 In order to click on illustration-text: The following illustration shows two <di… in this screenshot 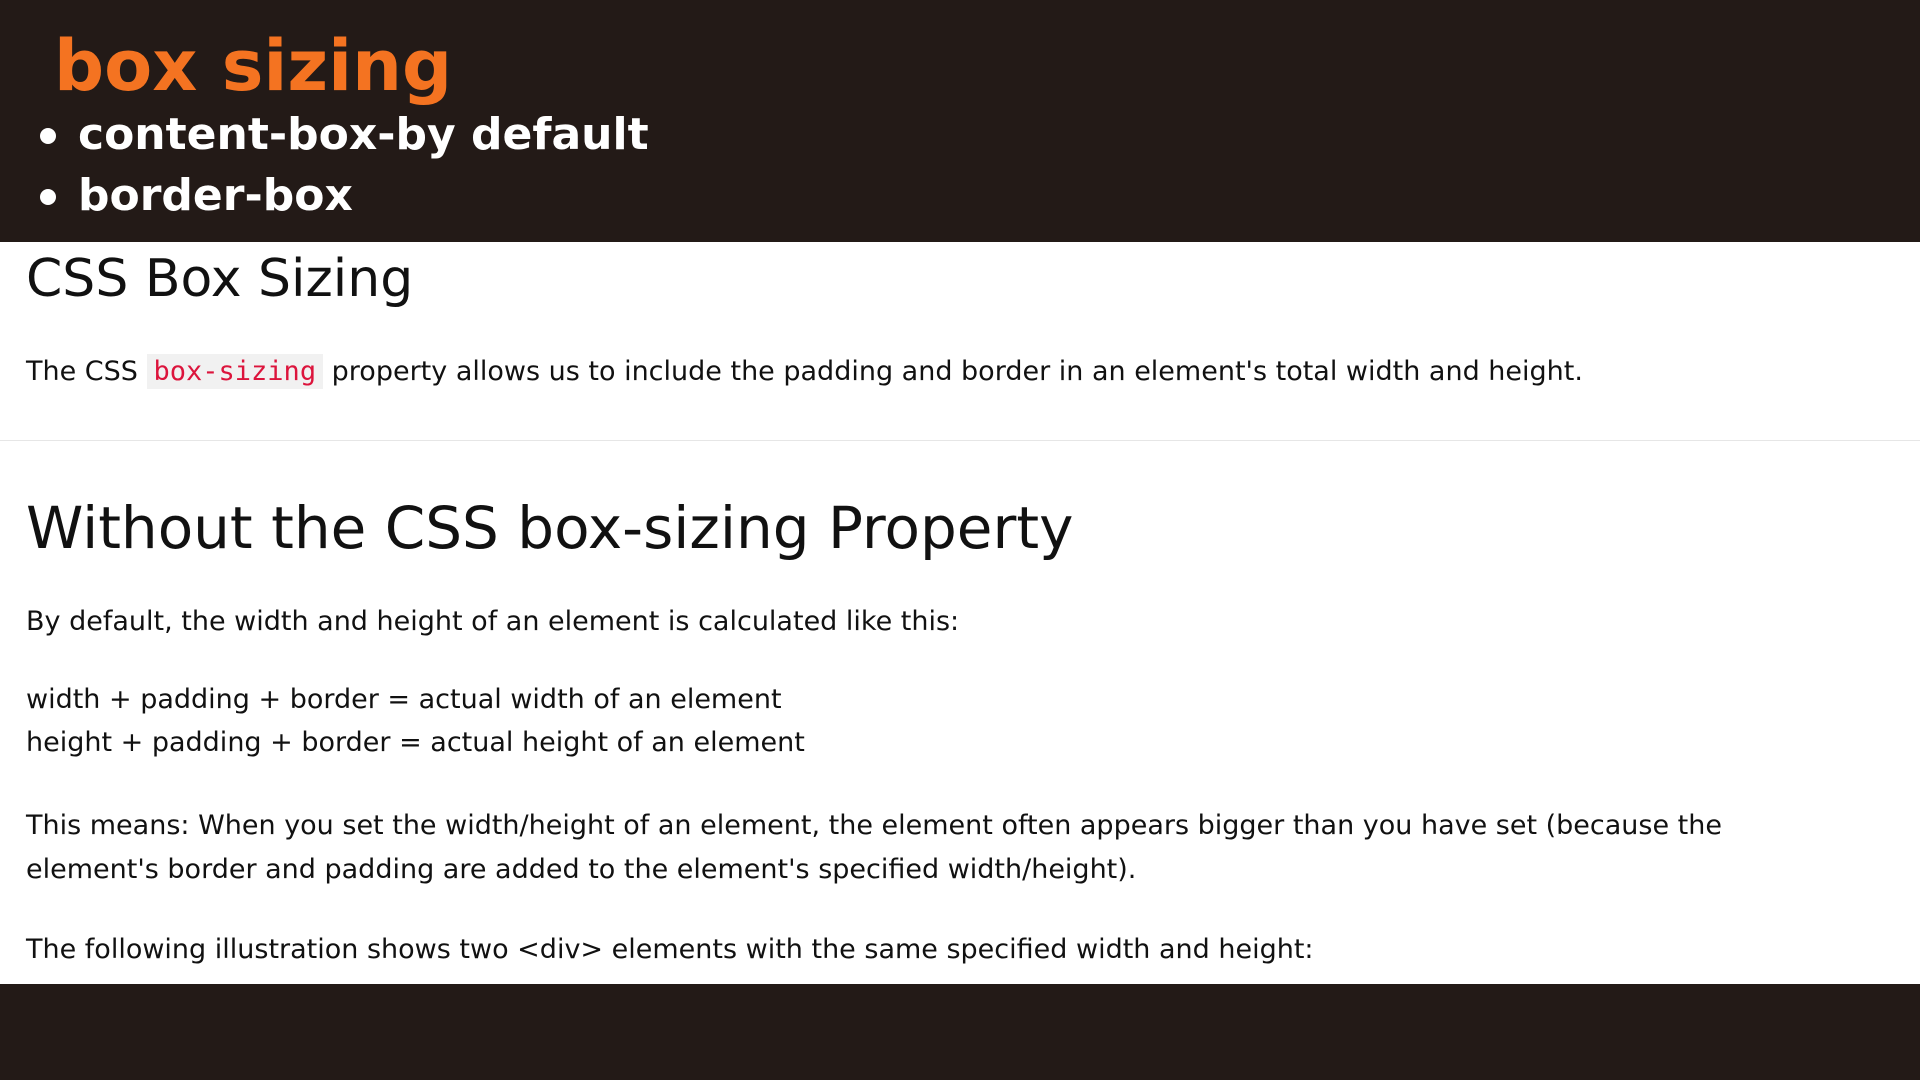, I will do `click(670, 949)`.